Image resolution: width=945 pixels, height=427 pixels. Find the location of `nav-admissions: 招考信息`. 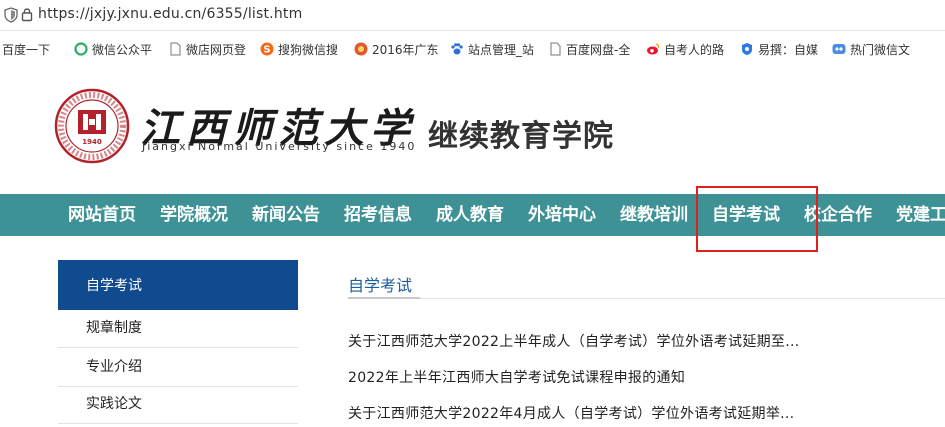

nav-admissions: 招考信息 is located at coordinates (378, 215).